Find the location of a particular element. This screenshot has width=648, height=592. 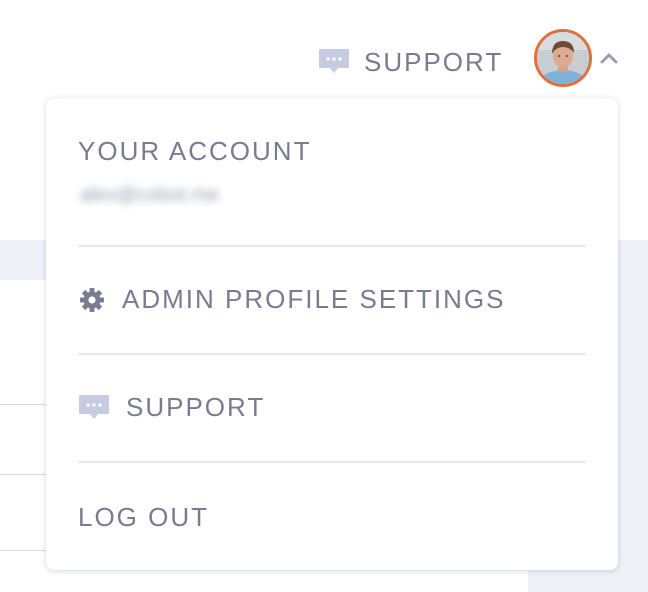

header-support-link: SUPPORT is located at coordinates (410, 62).